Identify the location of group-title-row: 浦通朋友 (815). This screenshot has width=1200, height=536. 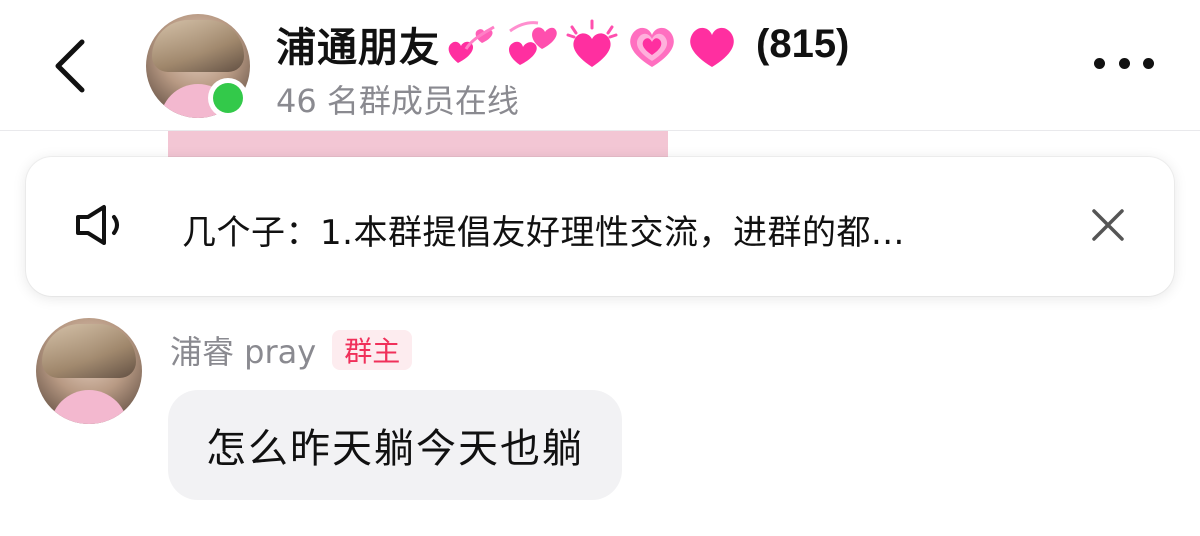
(562, 44).